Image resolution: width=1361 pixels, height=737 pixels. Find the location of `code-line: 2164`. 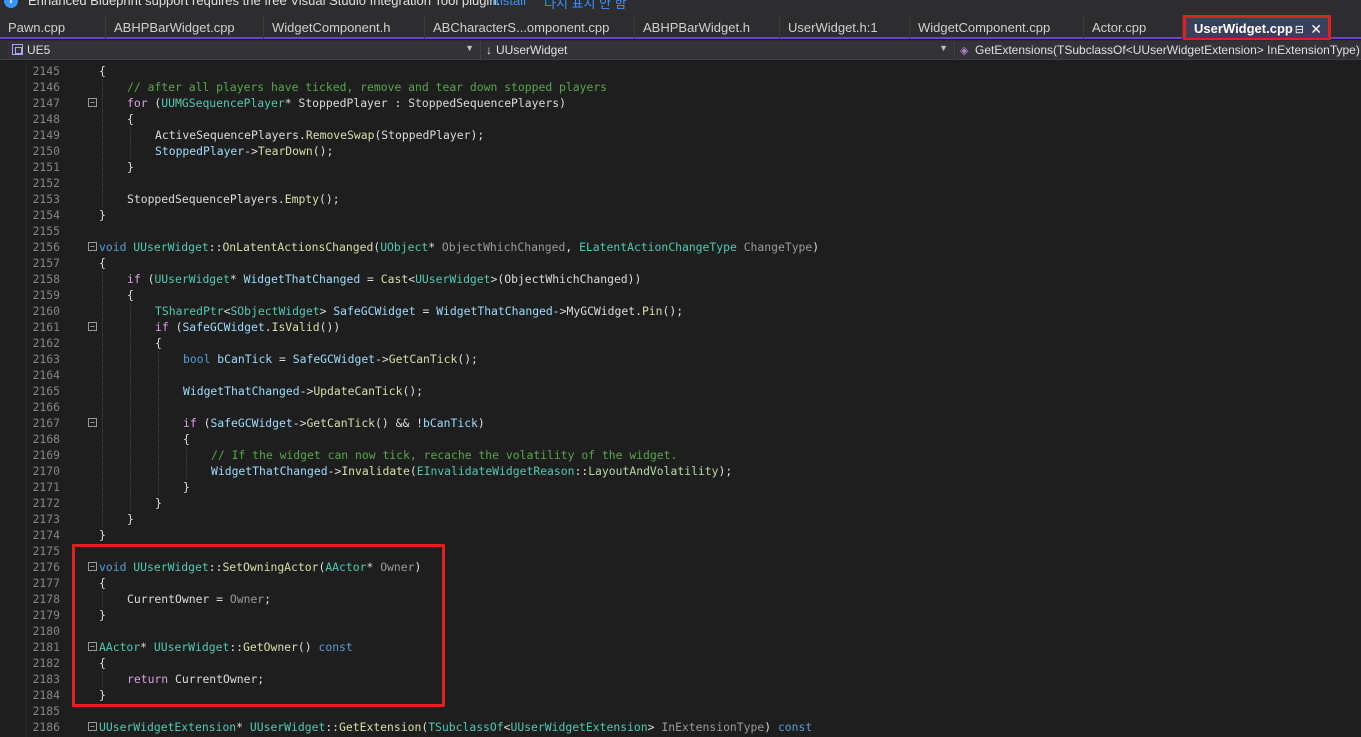

code-line: 2164 is located at coordinates (680, 375).